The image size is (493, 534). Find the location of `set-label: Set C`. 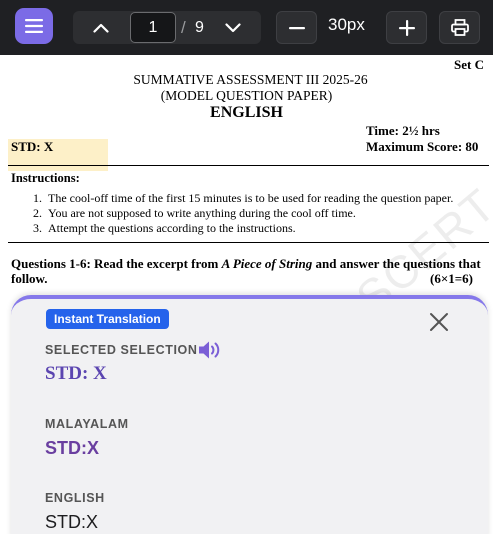

set-label: Set C is located at coordinates (469, 64).